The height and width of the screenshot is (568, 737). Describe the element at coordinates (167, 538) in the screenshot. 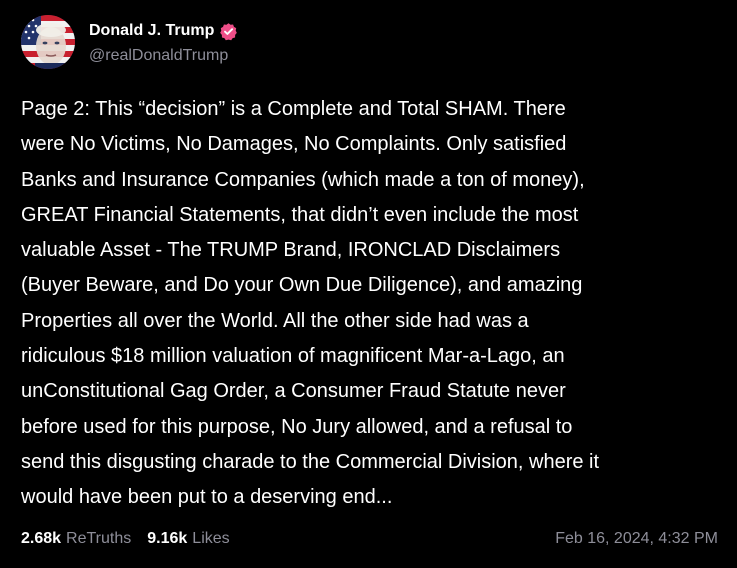

I see `likes-count: 9.16k` at that location.